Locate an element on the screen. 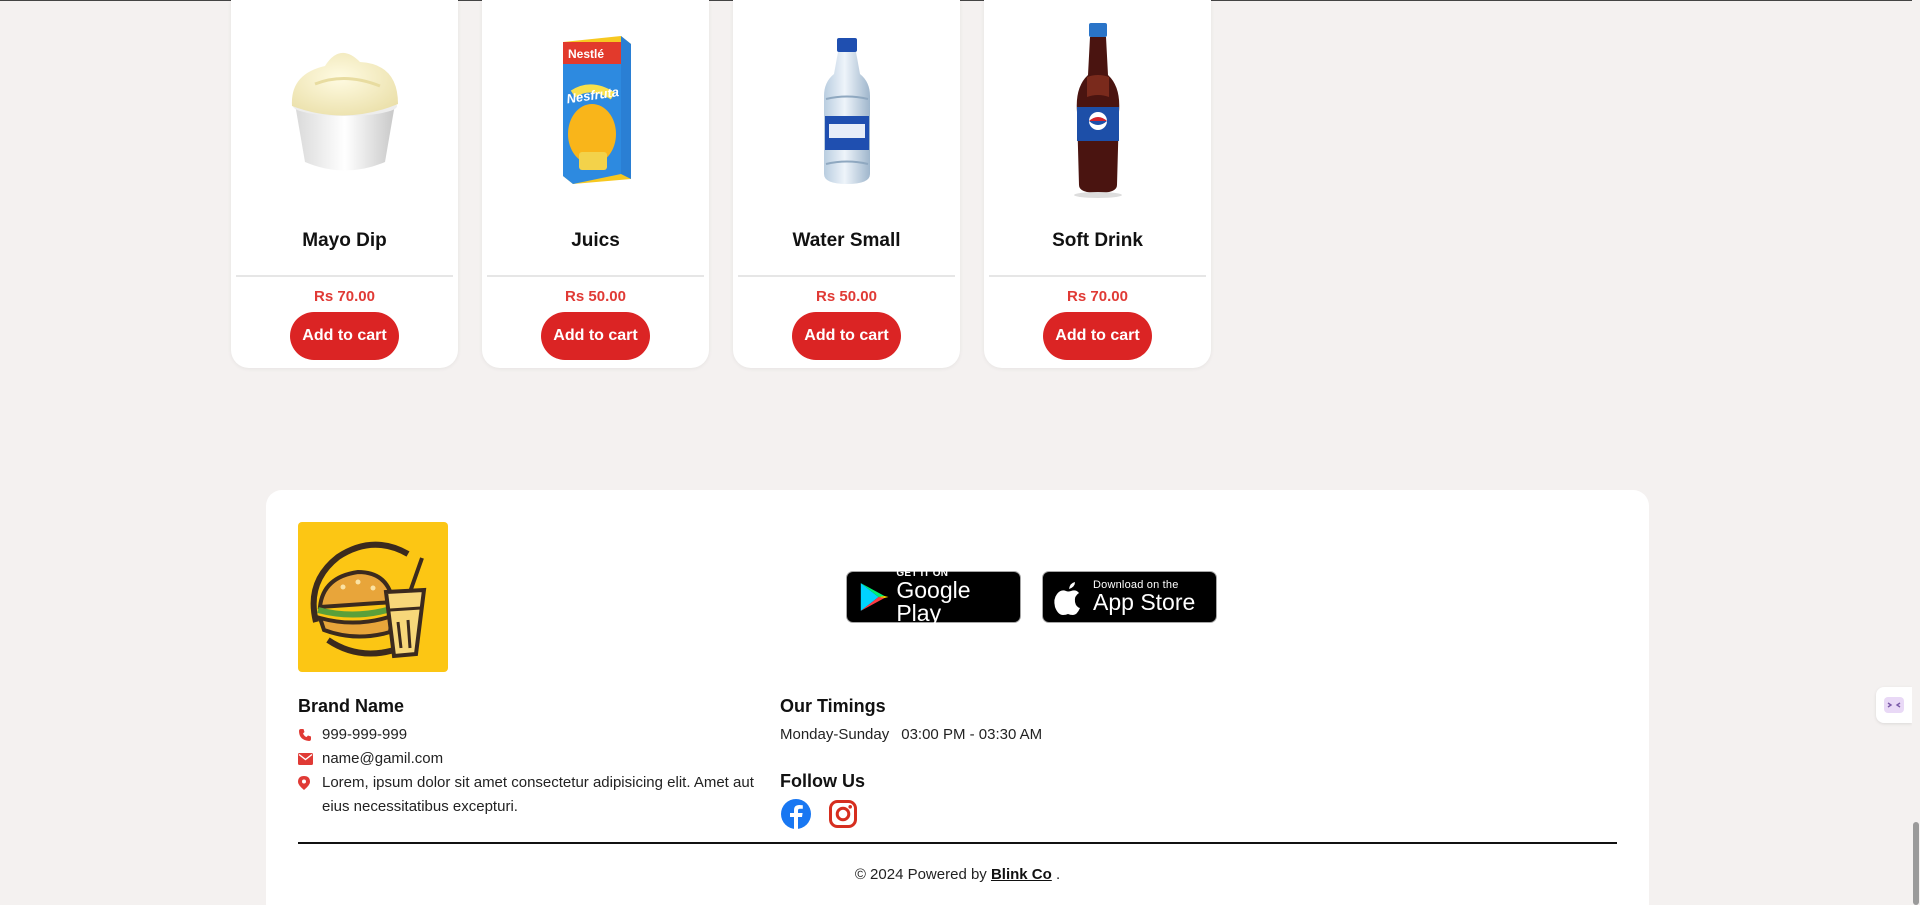 This screenshot has width=1920, height=905. water-bottle-image is located at coordinates (846, 109).